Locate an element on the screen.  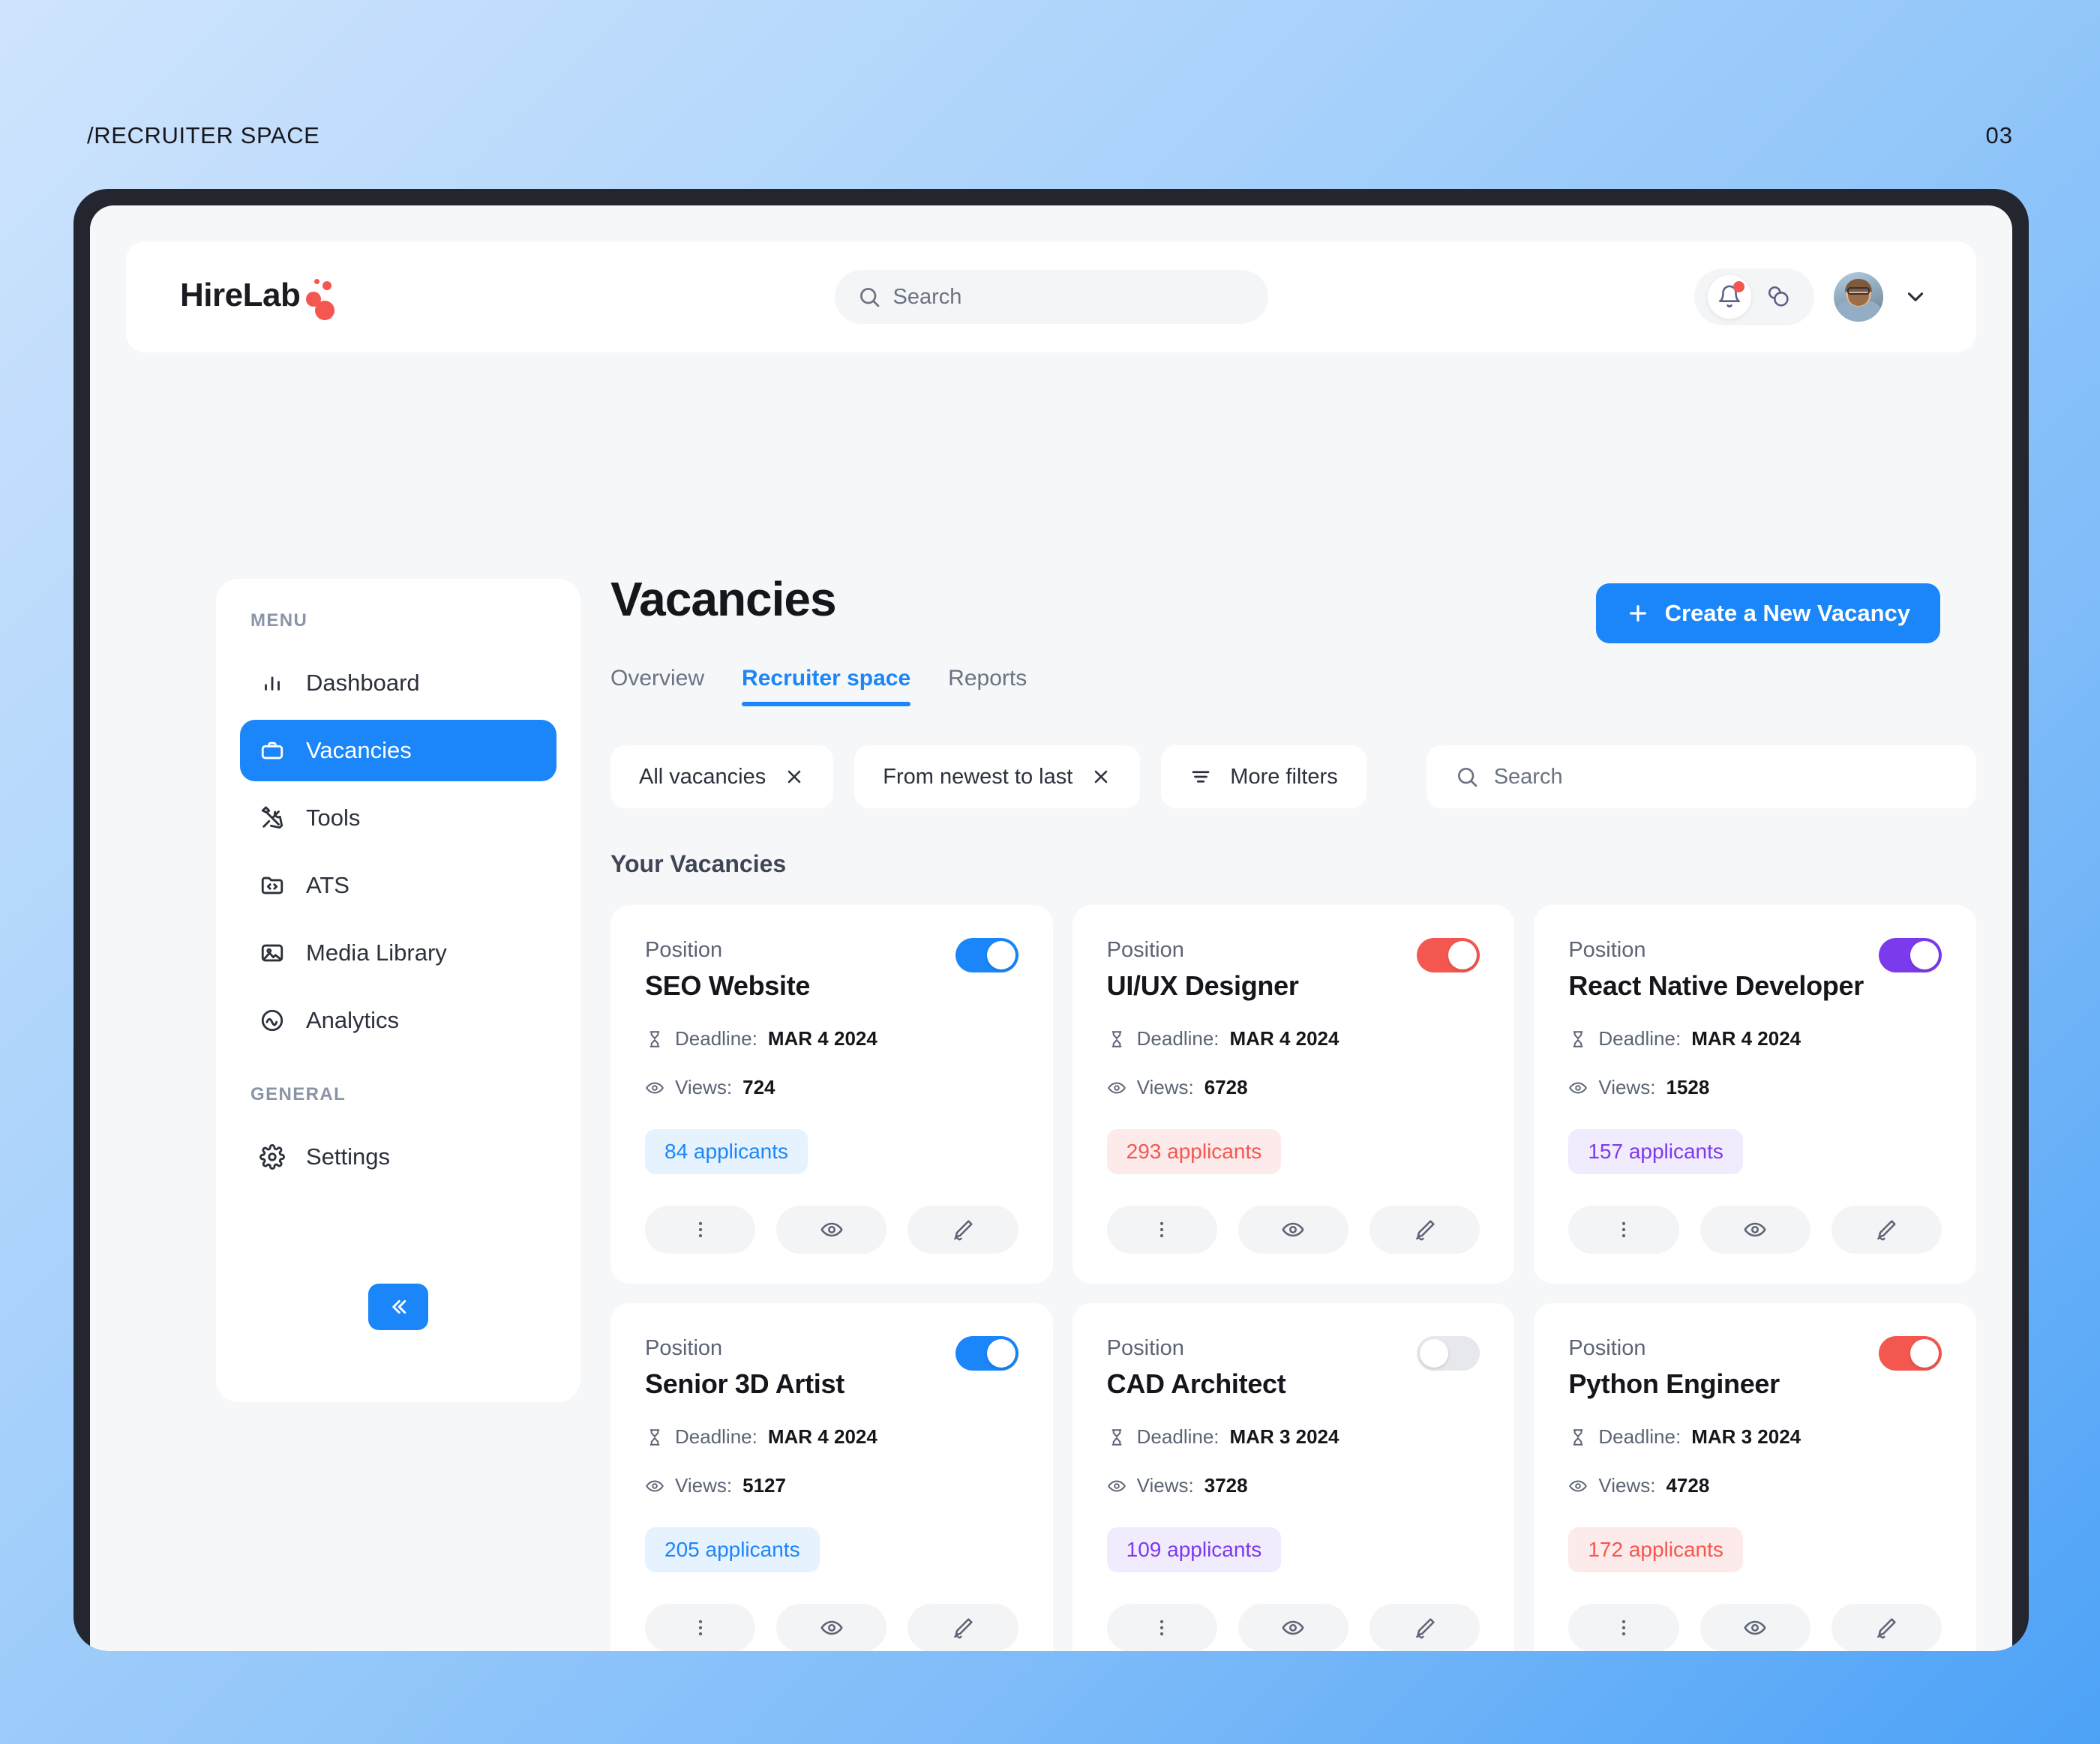
chevron-down-icon is located at coordinates (1915, 297).